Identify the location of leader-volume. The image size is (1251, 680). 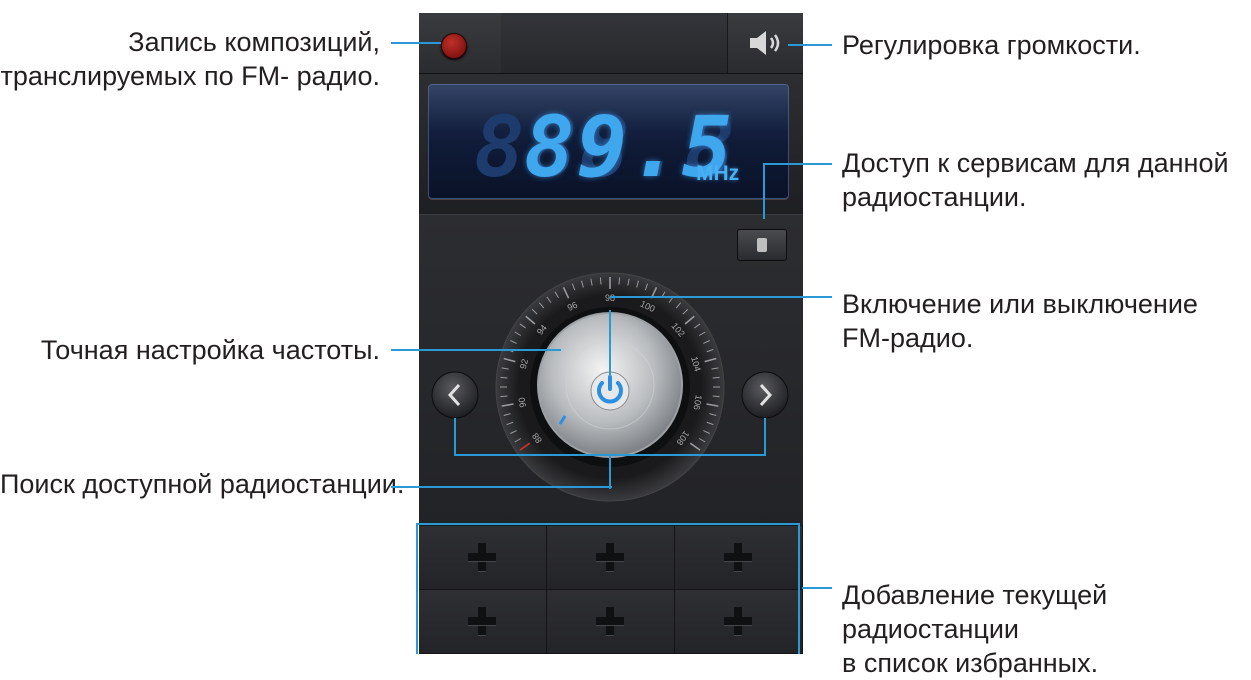
(810, 45).